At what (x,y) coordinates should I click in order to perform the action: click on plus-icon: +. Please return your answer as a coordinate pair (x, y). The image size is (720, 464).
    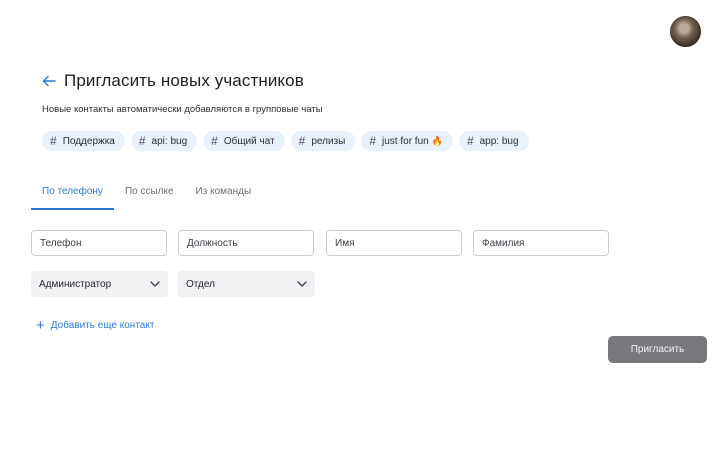
    Looking at the image, I should click on (40, 325).